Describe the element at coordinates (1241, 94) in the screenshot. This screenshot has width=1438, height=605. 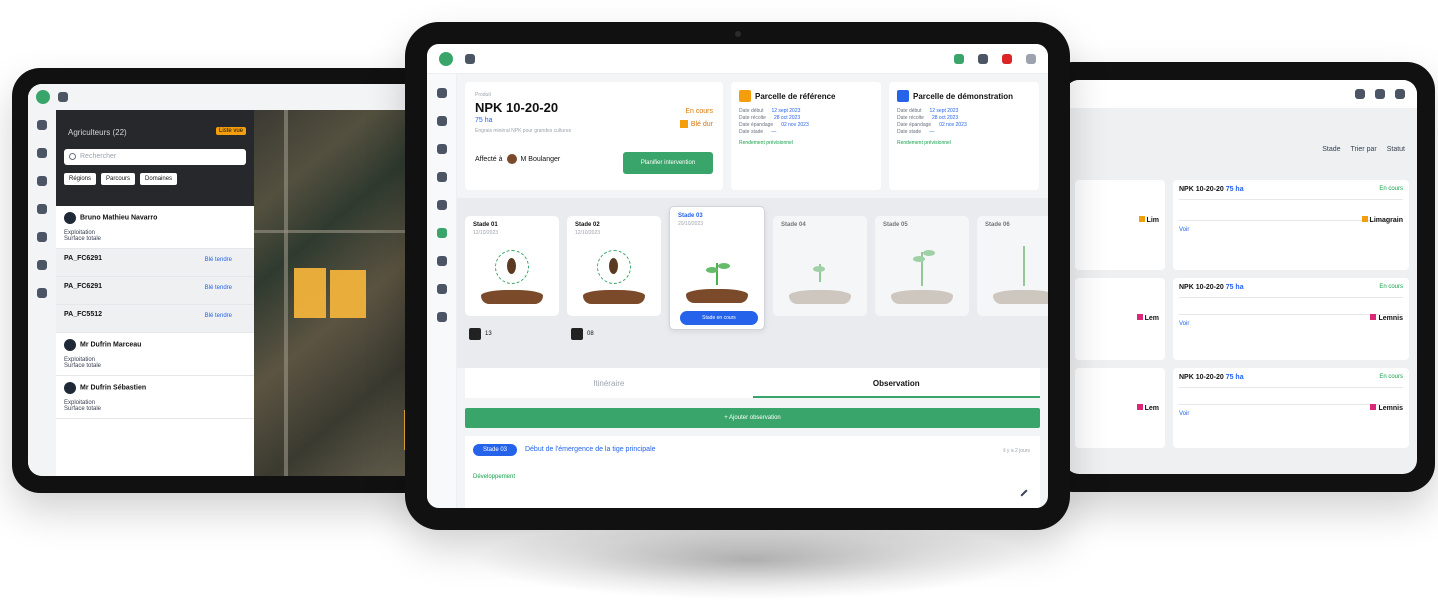
I see `right-topbar` at that location.